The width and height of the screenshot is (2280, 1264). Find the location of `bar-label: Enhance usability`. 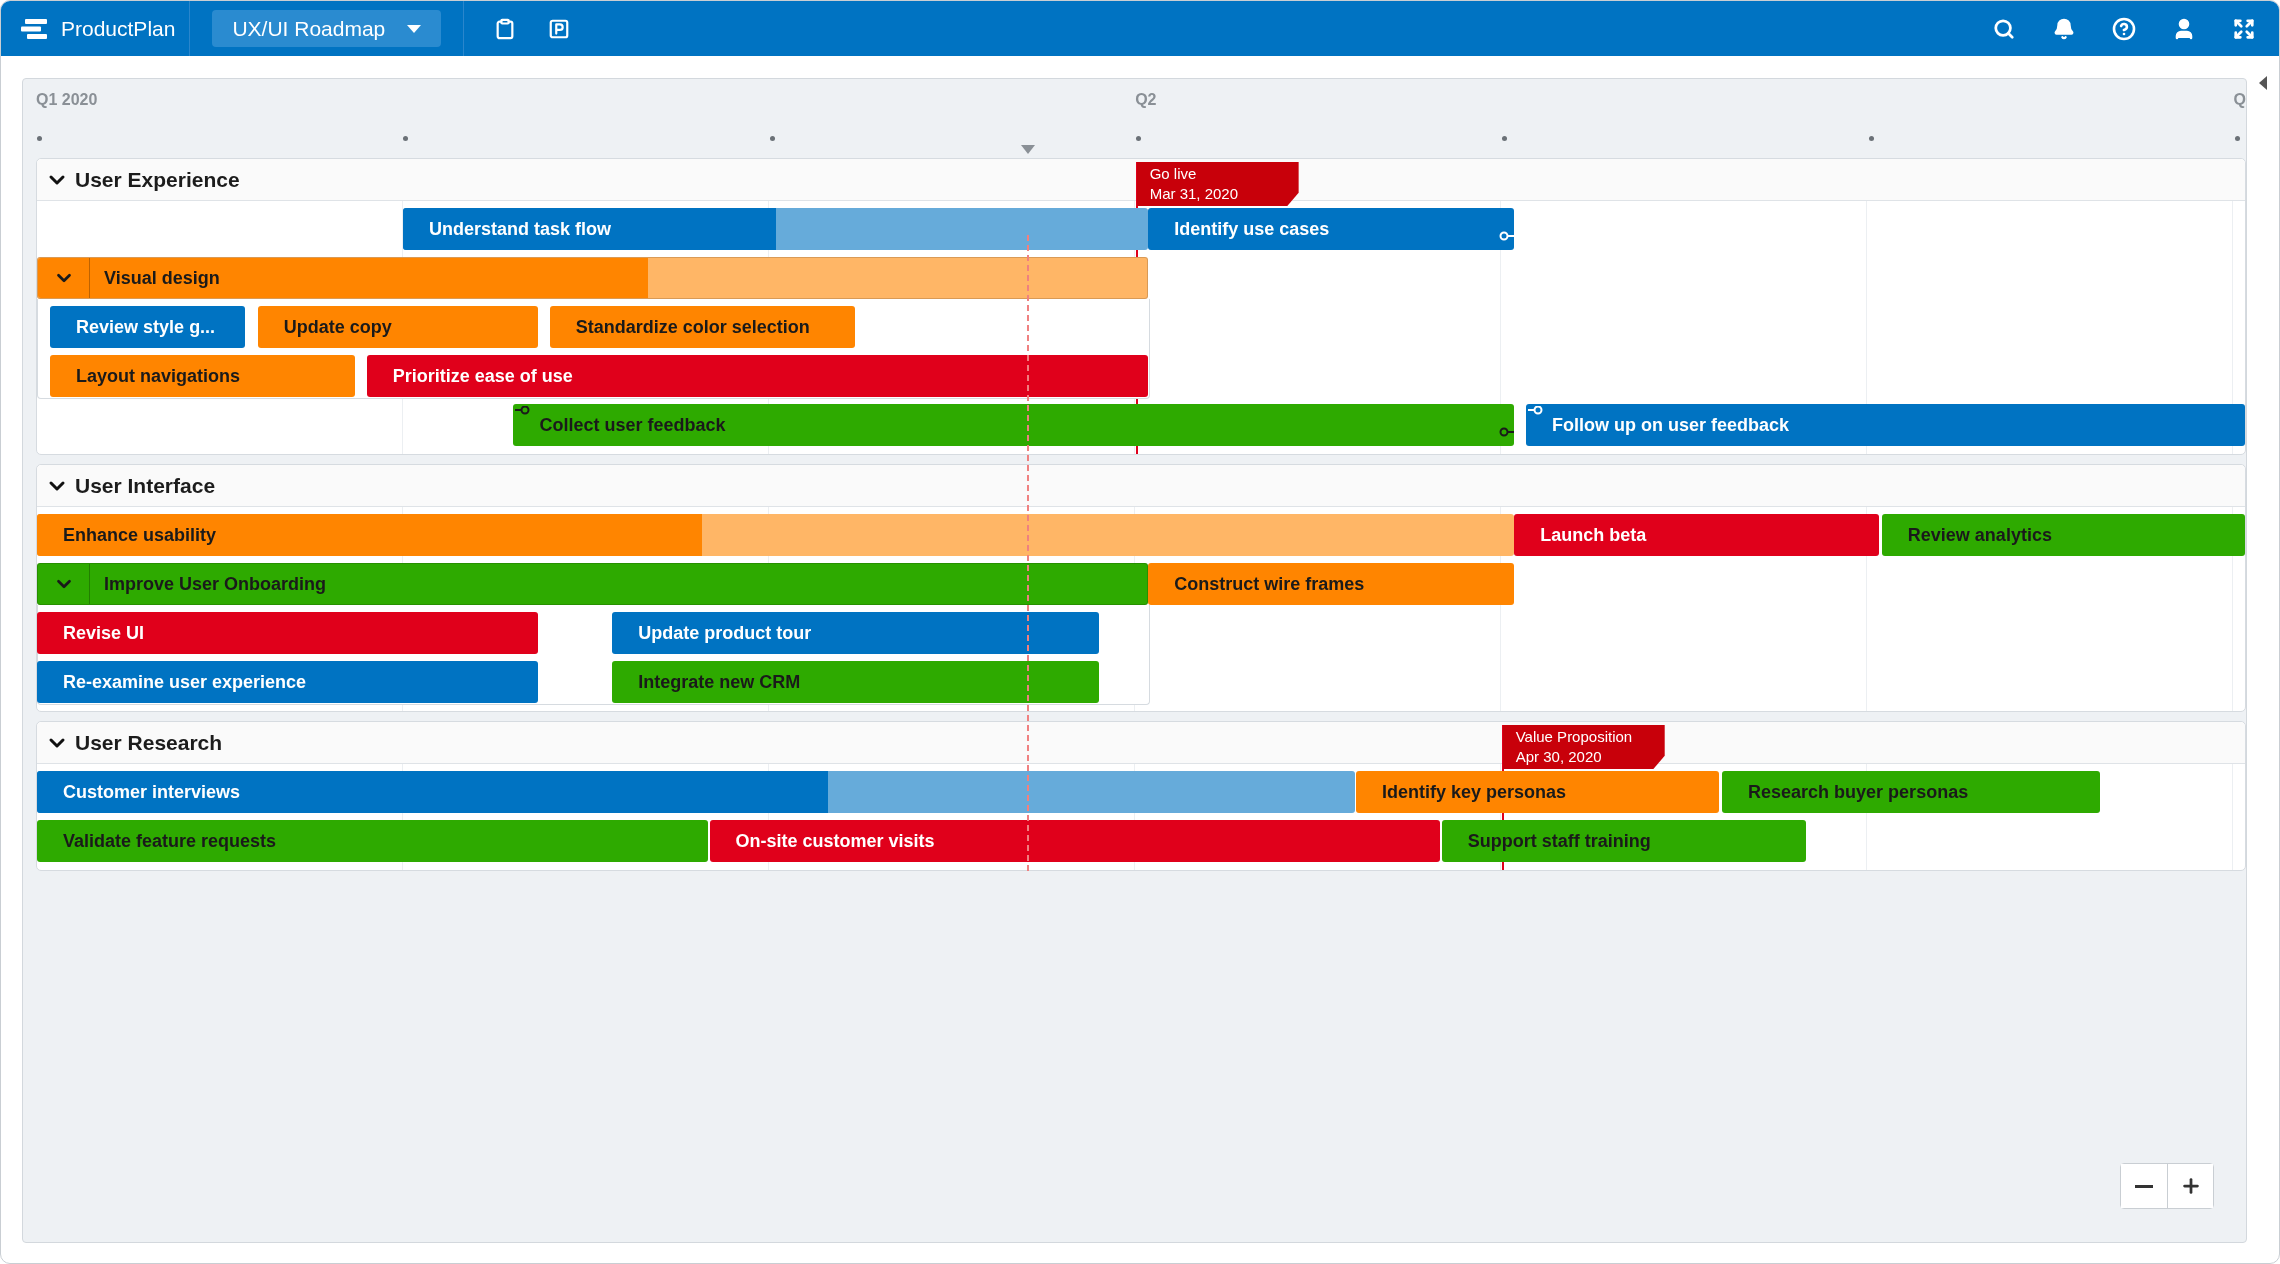

bar-label: Enhance usability is located at coordinates (139, 535).